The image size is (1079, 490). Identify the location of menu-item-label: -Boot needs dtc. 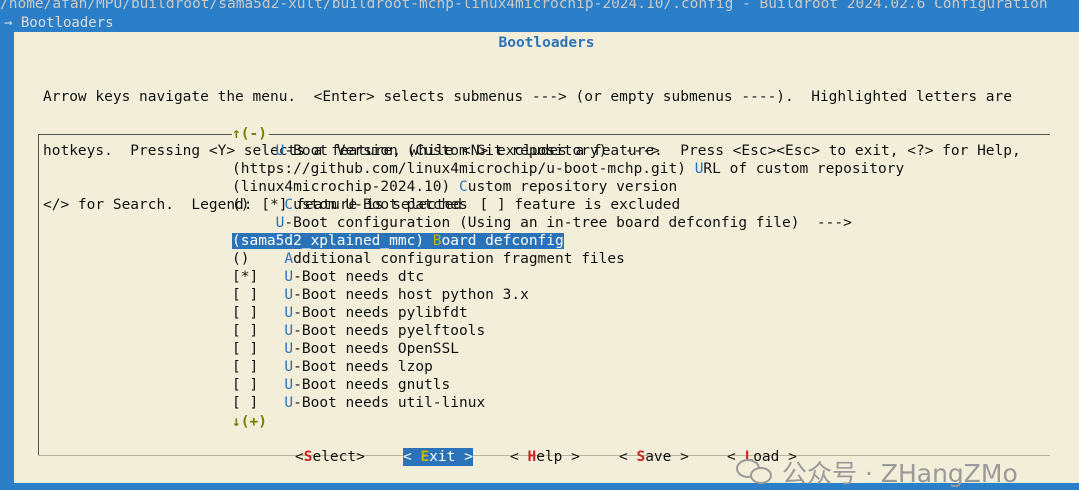
(359, 277).